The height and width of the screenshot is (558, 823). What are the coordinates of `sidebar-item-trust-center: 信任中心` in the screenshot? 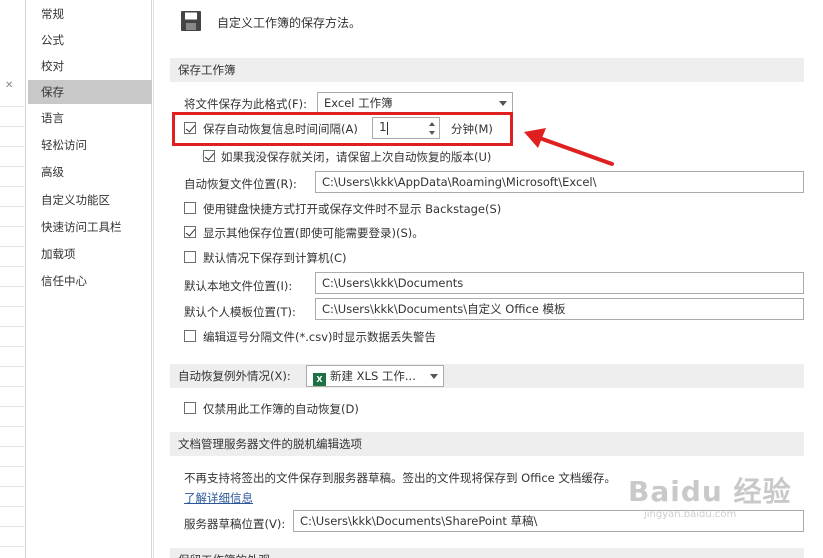 It's located at (90, 281).